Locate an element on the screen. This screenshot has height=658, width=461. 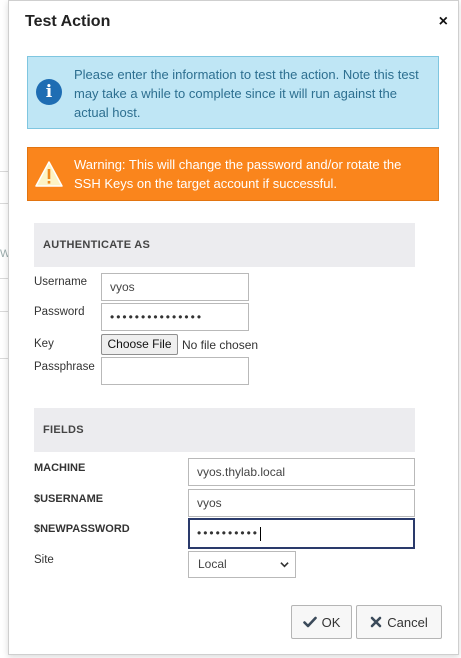
site-select: Local is located at coordinates (242, 564).